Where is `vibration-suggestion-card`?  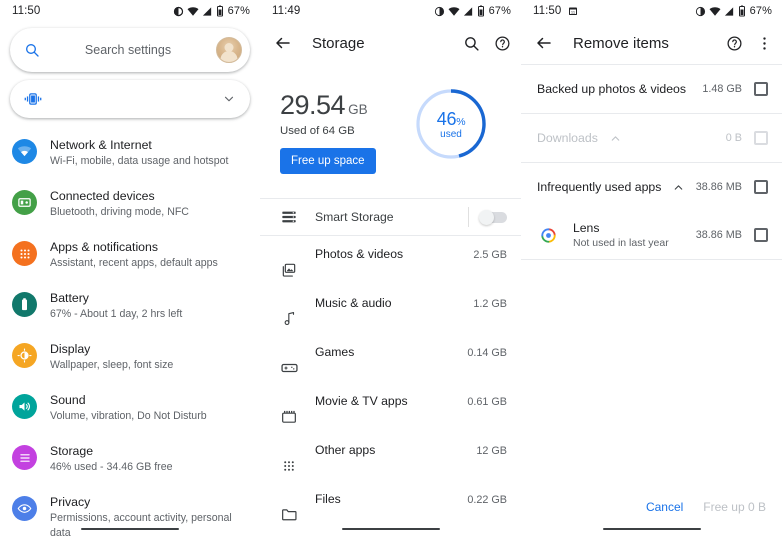
vibration-suggestion-card is located at coordinates (130, 99).